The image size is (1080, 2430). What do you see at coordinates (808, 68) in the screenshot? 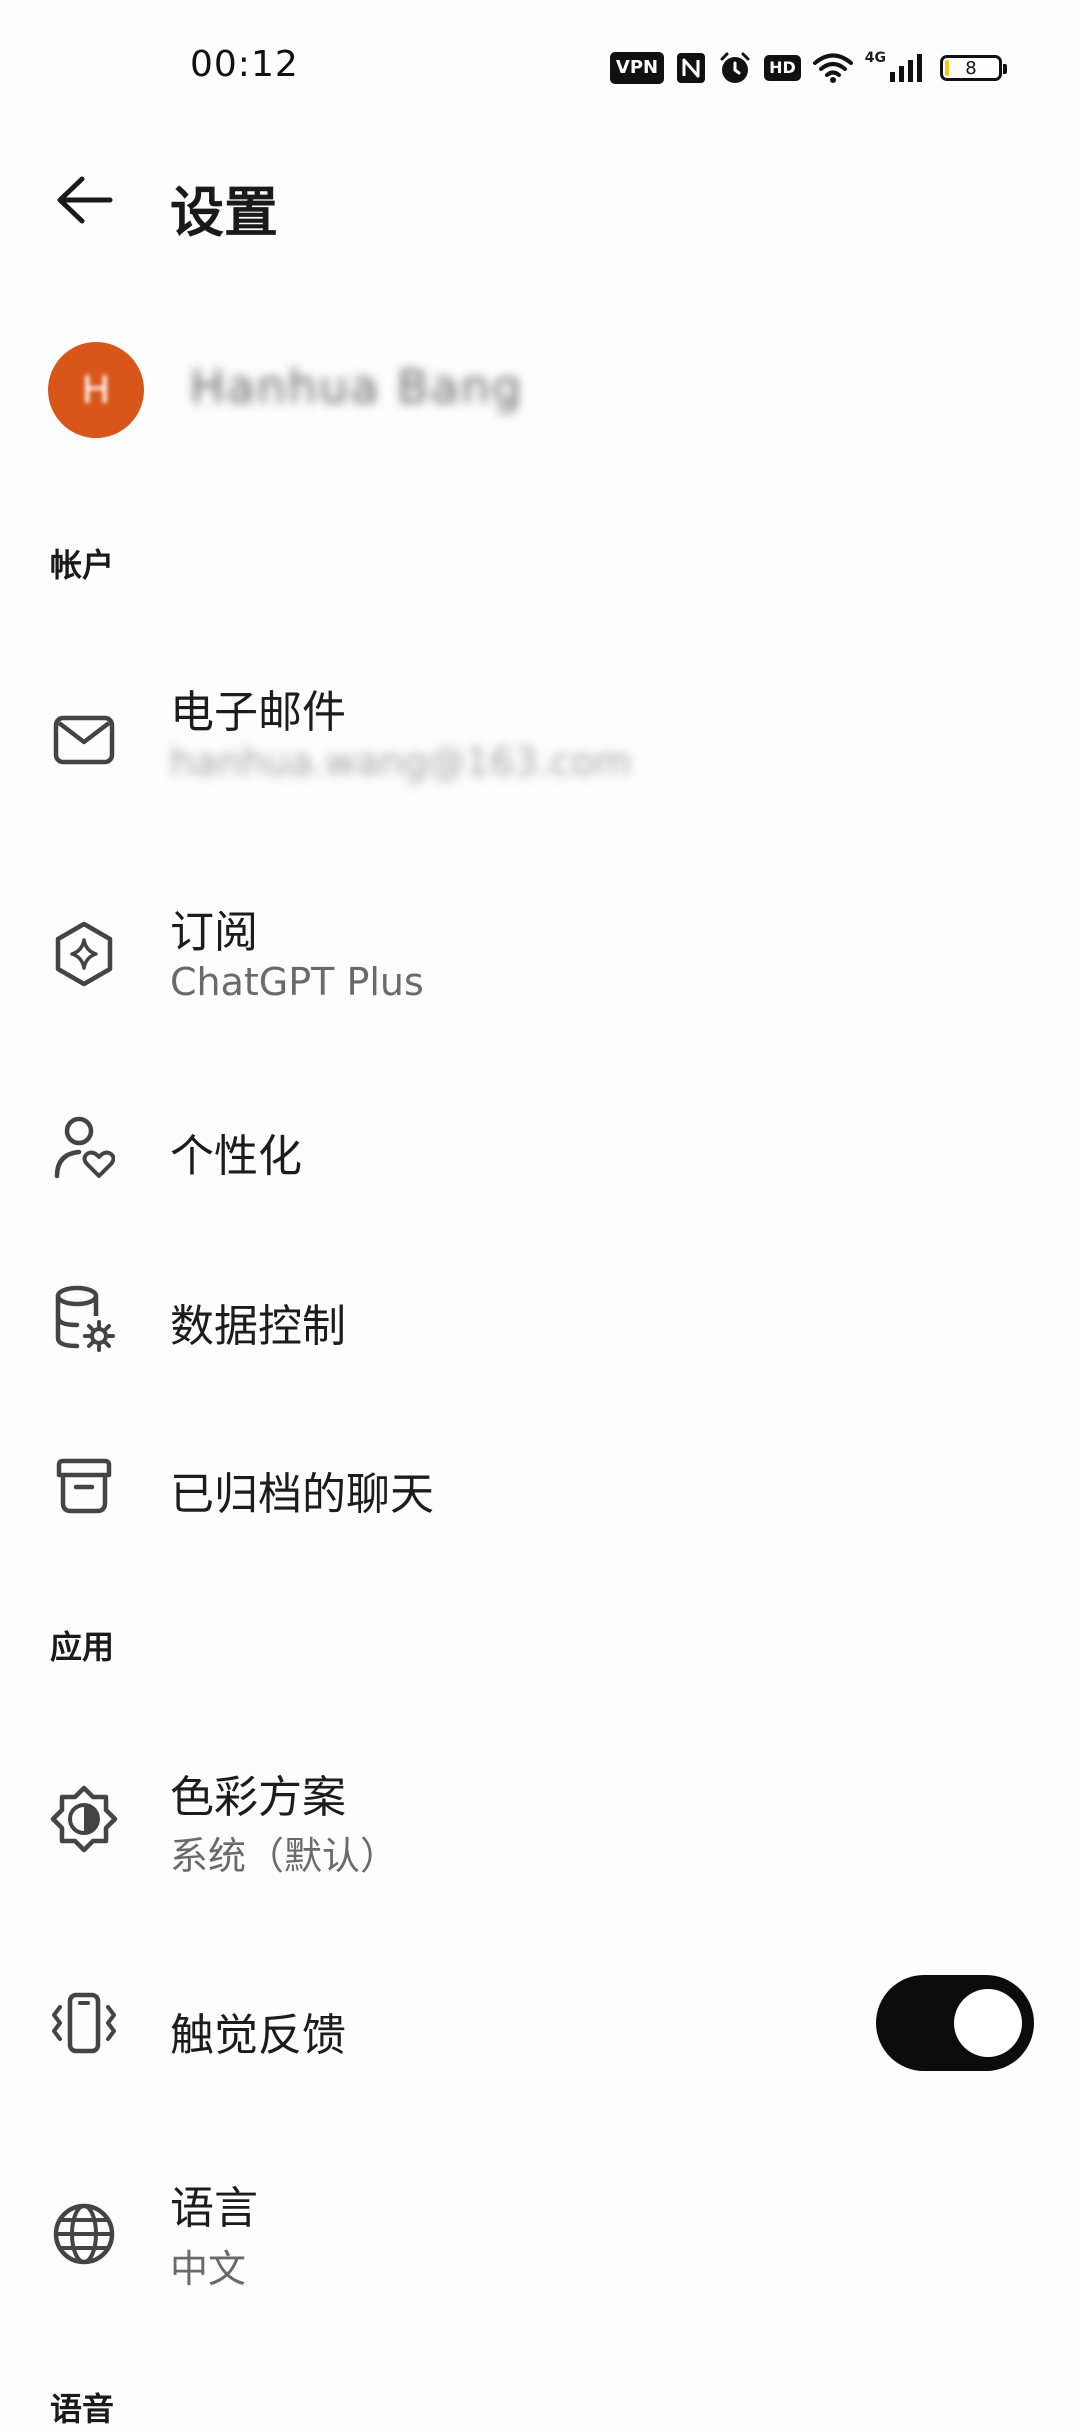
I see `status-icons: VPN HD 4G 8` at bounding box center [808, 68].